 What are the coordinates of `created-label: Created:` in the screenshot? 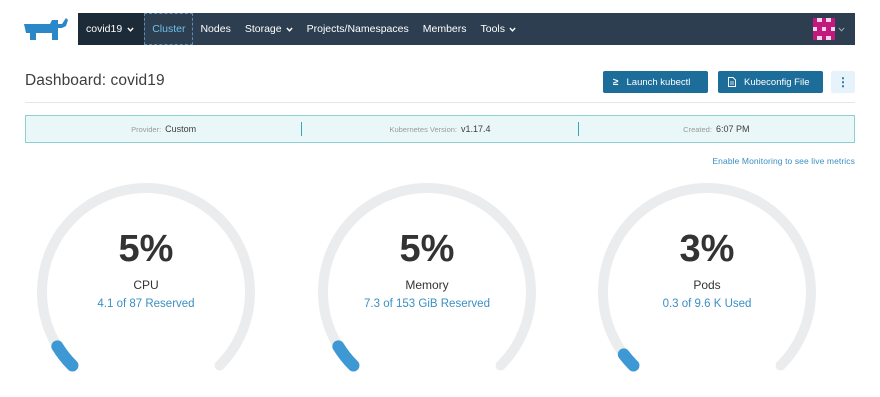 It's located at (697, 129).